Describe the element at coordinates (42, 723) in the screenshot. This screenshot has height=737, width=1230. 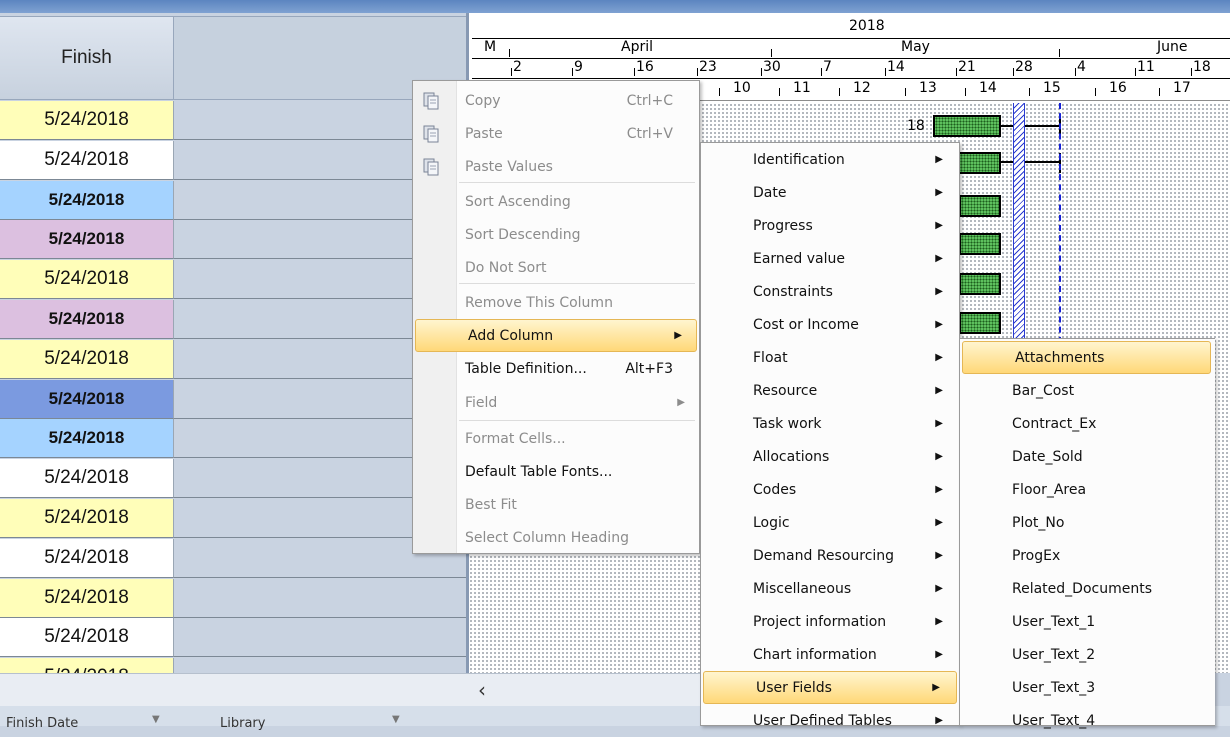
I see `status-field-finish-date: Finish Date` at that location.